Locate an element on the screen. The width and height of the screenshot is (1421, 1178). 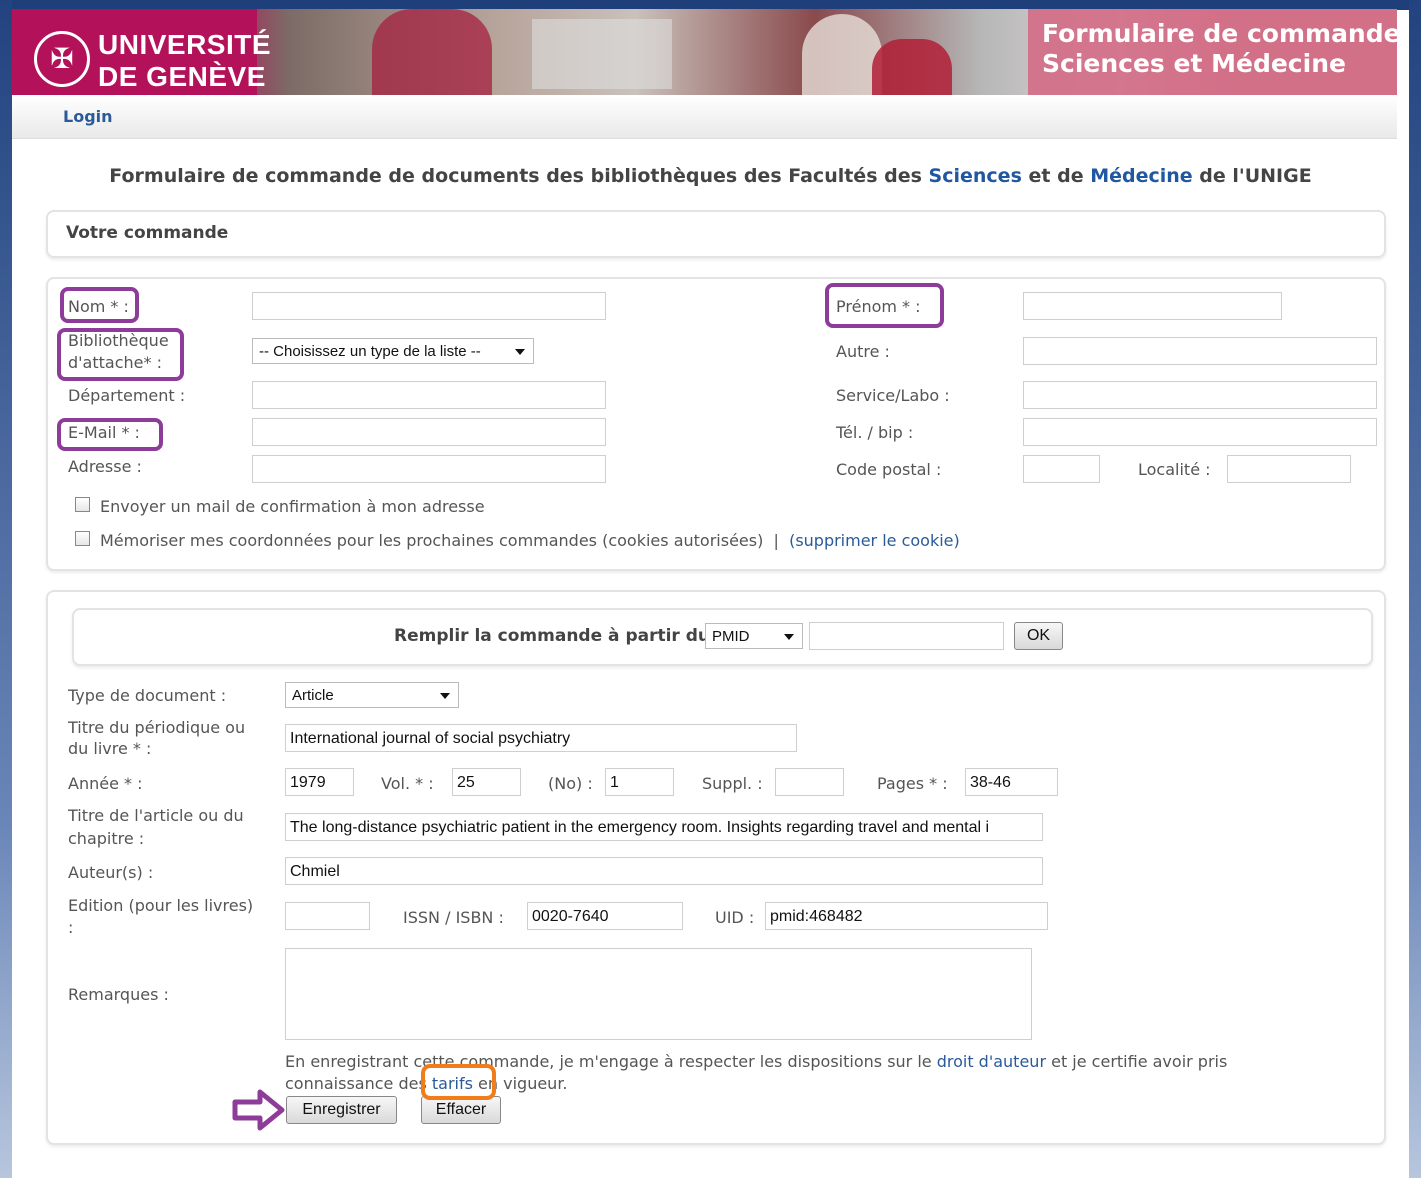
banner-title-line-1: Formulaire de commande is located at coordinates (1219, 33).